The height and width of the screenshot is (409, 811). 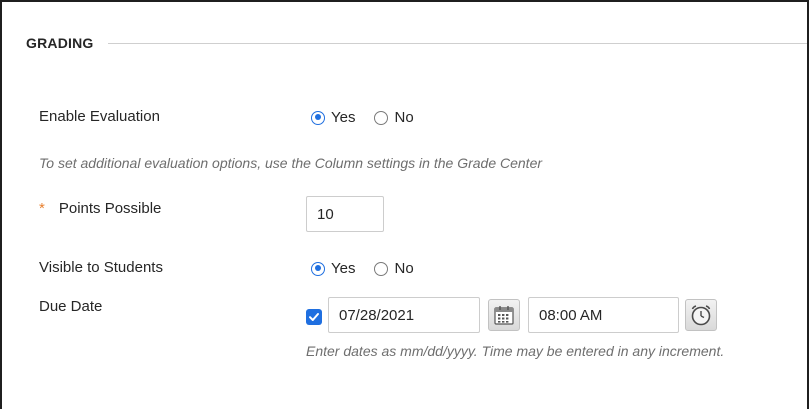 What do you see at coordinates (403, 117) in the screenshot?
I see `enable-evaluation-no-label: No` at bounding box center [403, 117].